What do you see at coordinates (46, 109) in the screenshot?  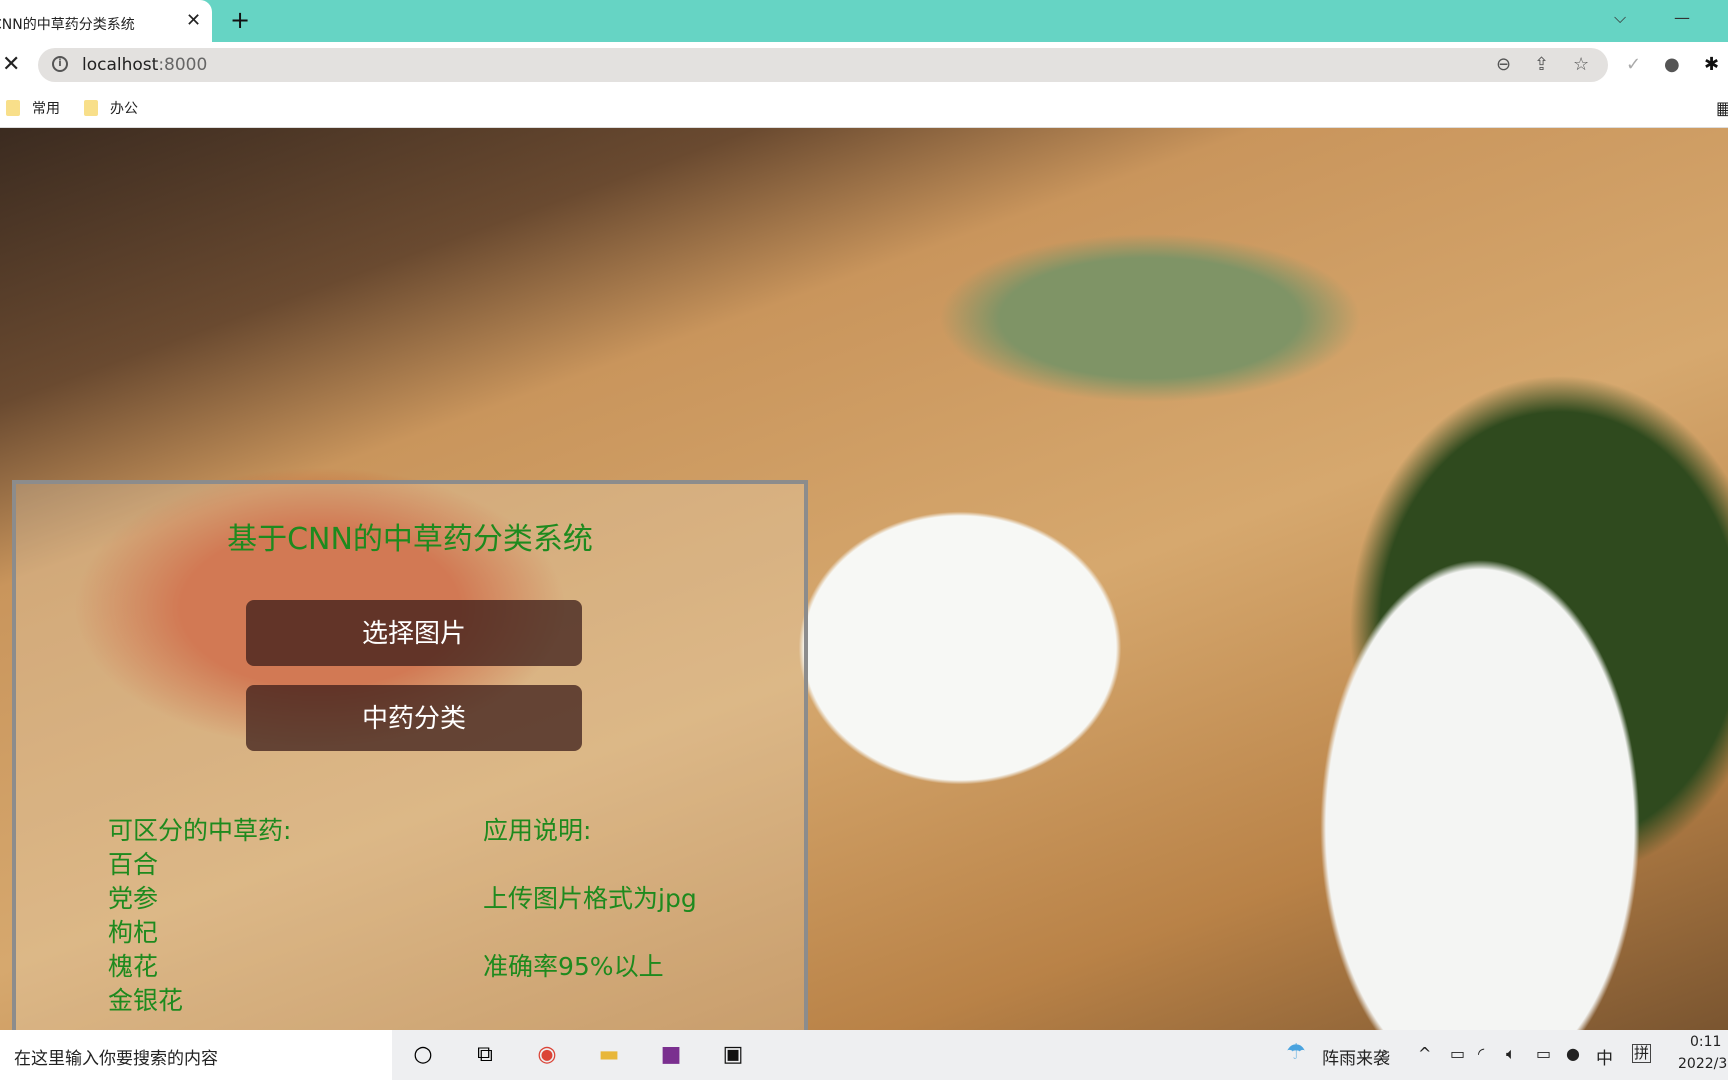 I see `bookmark-label: 常用` at bounding box center [46, 109].